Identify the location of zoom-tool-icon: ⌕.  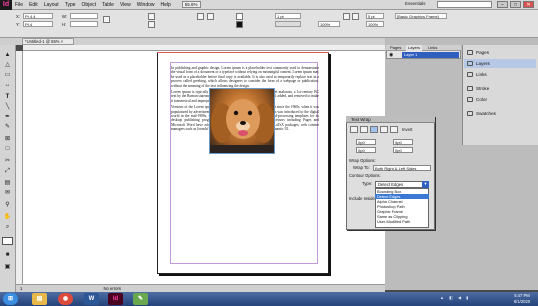
(7, 227).